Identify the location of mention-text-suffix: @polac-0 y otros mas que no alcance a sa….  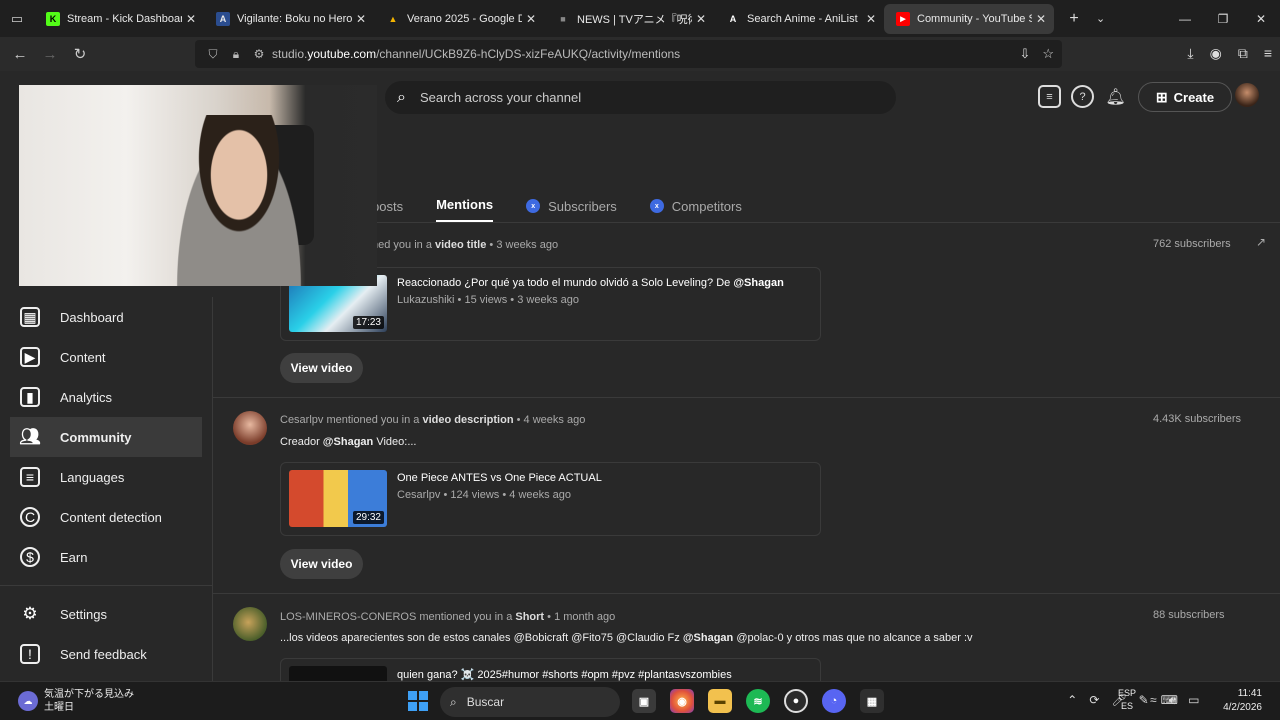
(853, 638).